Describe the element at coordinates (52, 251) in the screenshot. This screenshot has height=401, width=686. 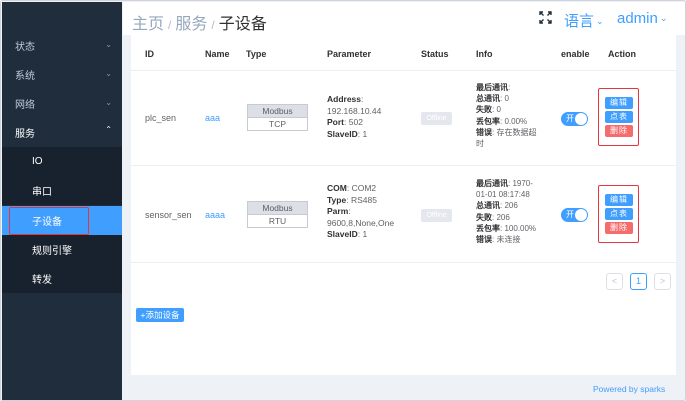
I see `sidebar-item-label: 规则引擎` at that location.